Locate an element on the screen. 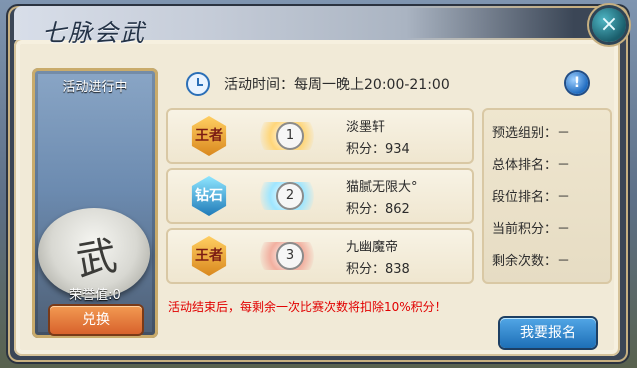  rank-row-2: 钻石 2 猫腻无限大° 积分：862 is located at coordinates (320, 196).